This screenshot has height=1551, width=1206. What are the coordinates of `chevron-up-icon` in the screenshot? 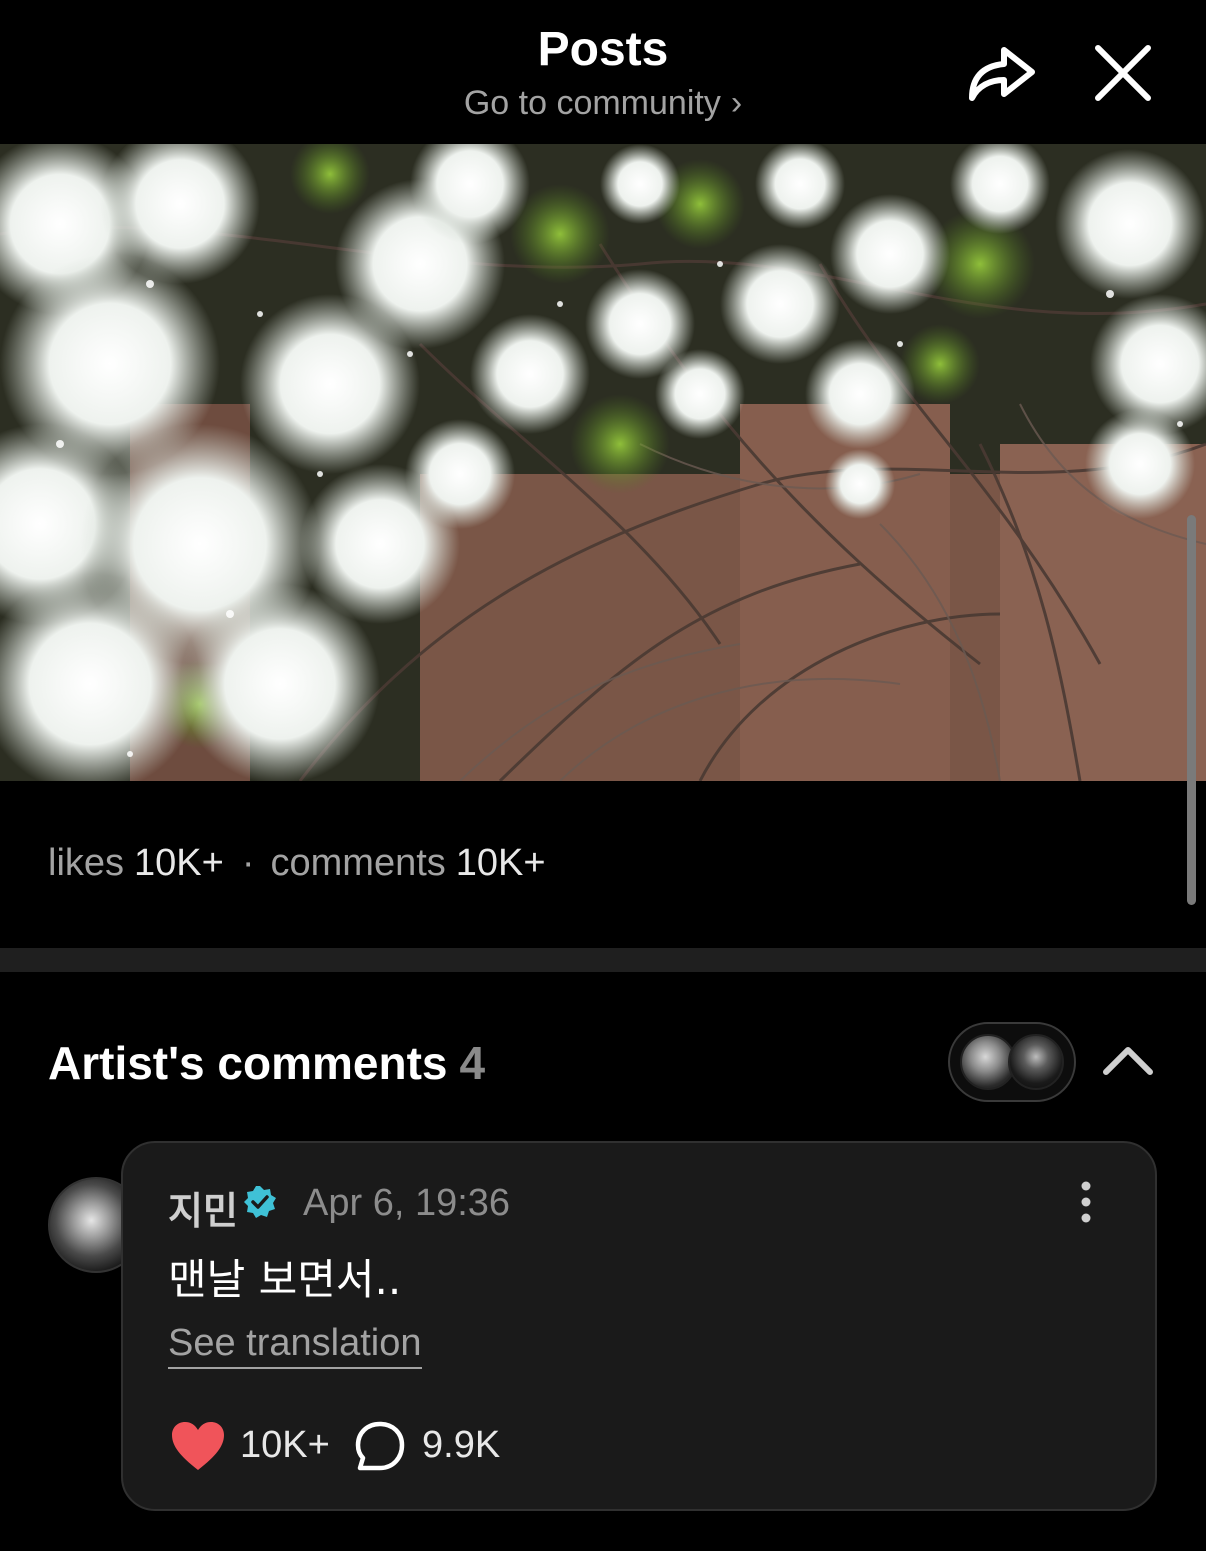 It's located at (1128, 1061).